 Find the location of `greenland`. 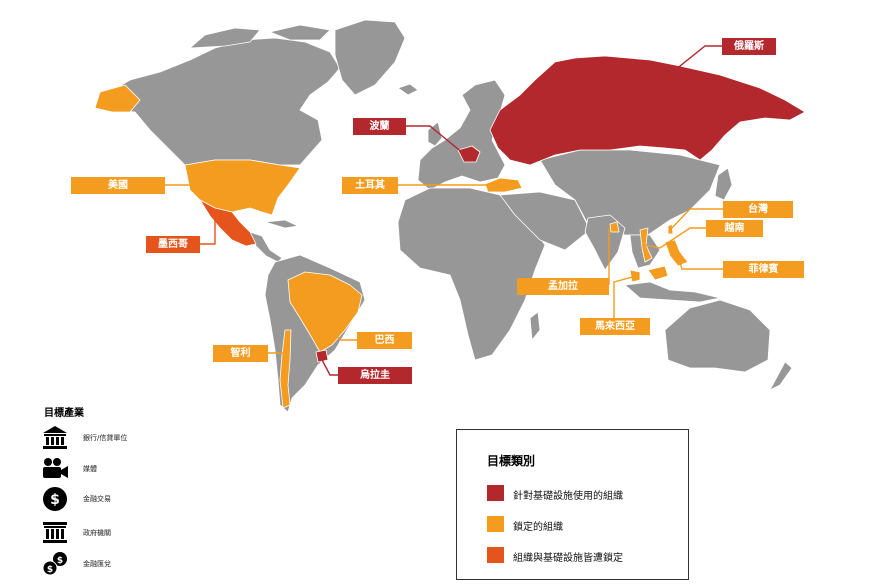

greenland is located at coordinates (370, 57).